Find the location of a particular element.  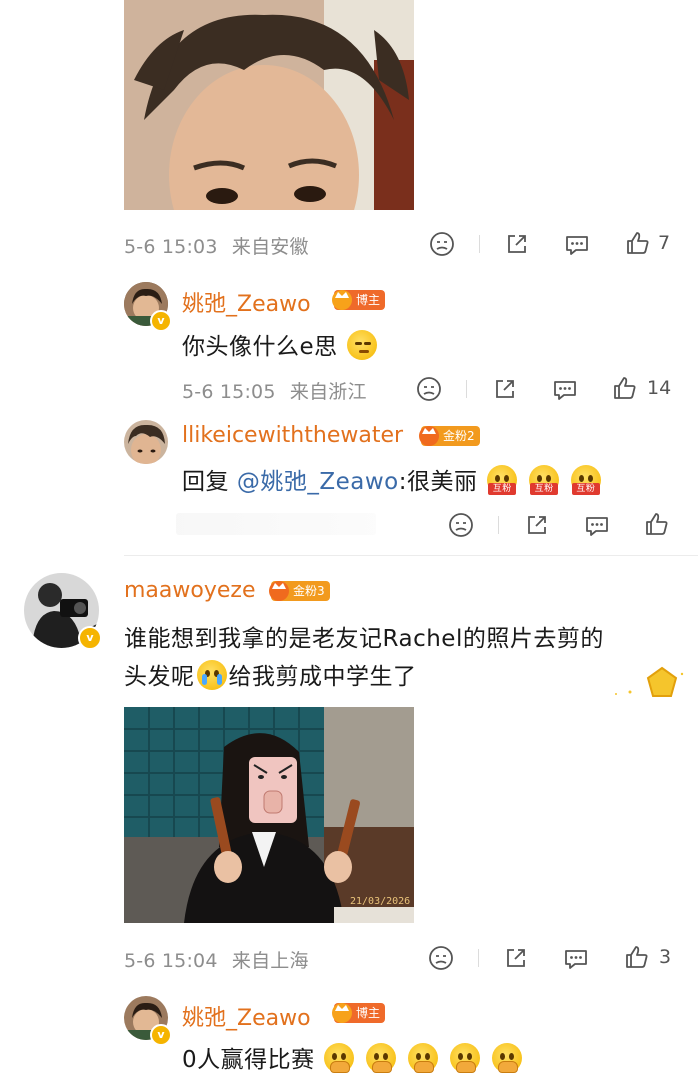

reply-meta: 5-6 15:05 来自浙江 is located at coordinates (274, 390).